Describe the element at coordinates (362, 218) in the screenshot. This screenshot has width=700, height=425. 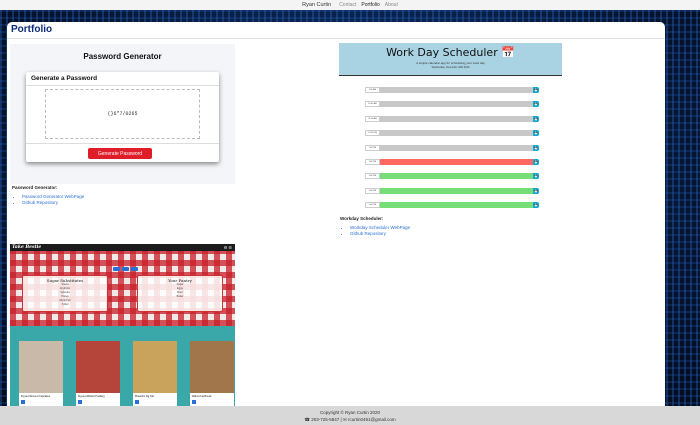
I see `scheduler-project-label: Workday Scheduler:` at that location.